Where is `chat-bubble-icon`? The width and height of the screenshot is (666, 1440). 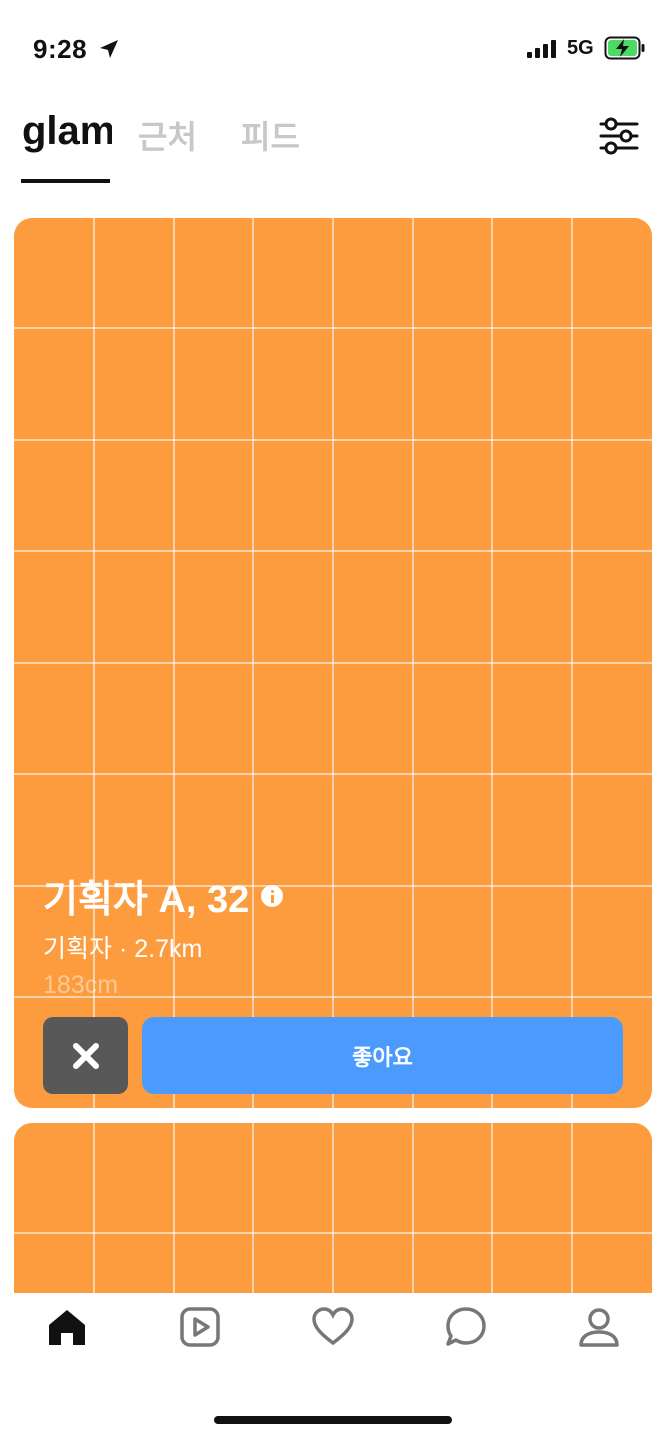 chat-bubble-icon is located at coordinates (466, 1326).